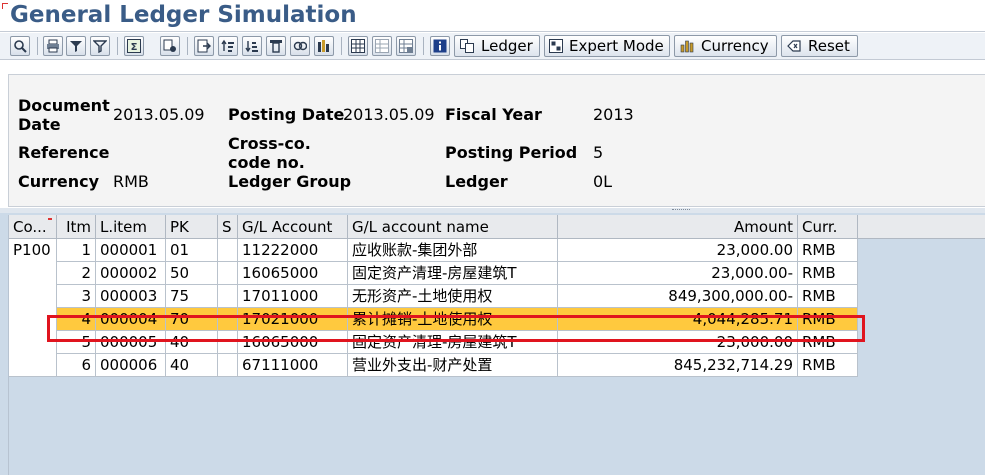  What do you see at coordinates (131, 296) in the screenshot?
I see `ledger-item-cell: 000003` at bounding box center [131, 296].